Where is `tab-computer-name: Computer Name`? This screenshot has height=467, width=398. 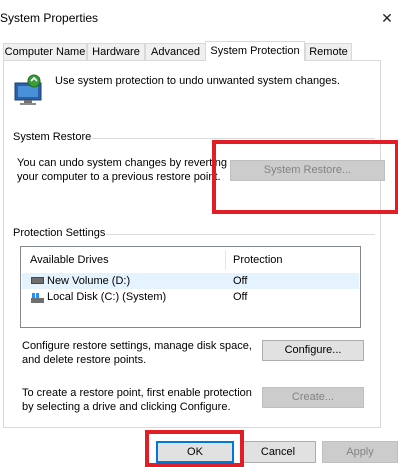 tab-computer-name: Computer Name is located at coordinates (45, 51).